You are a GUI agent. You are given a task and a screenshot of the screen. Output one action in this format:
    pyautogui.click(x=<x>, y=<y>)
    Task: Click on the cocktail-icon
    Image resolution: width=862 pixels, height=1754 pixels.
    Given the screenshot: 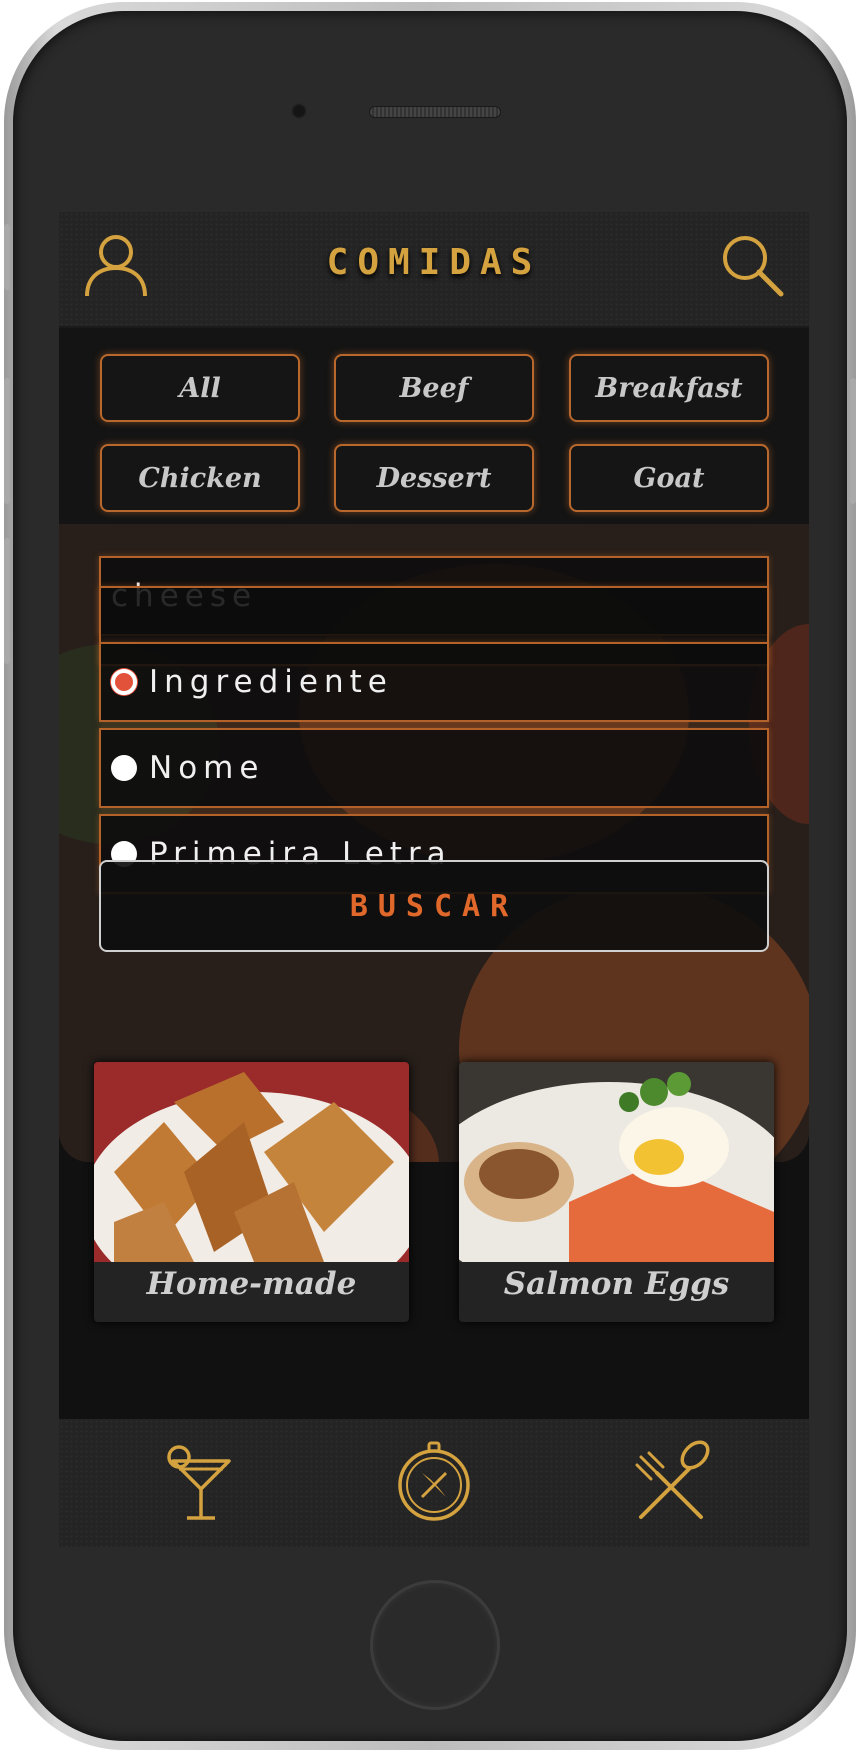 What is the action you would take?
    pyautogui.click(x=201, y=1481)
    